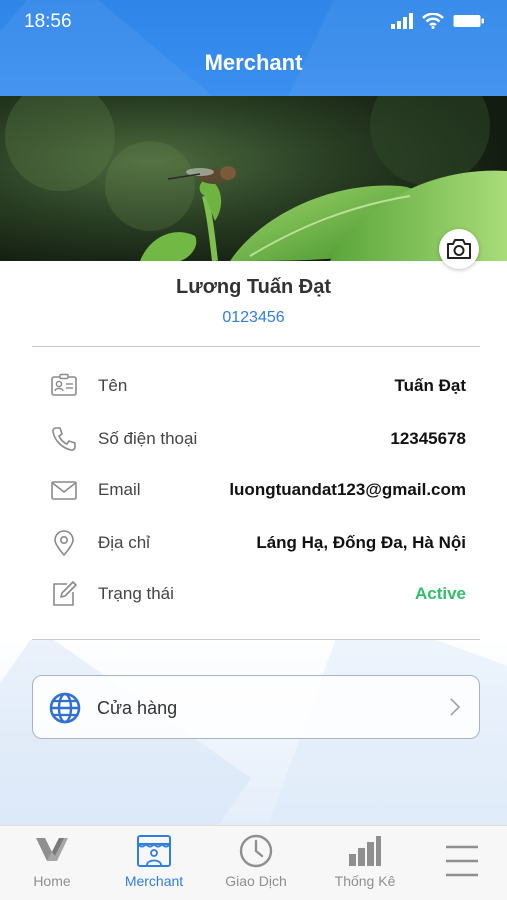 The image size is (507, 900). I want to click on info-value: luongtuandat123@gmail.com, so click(347, 489).